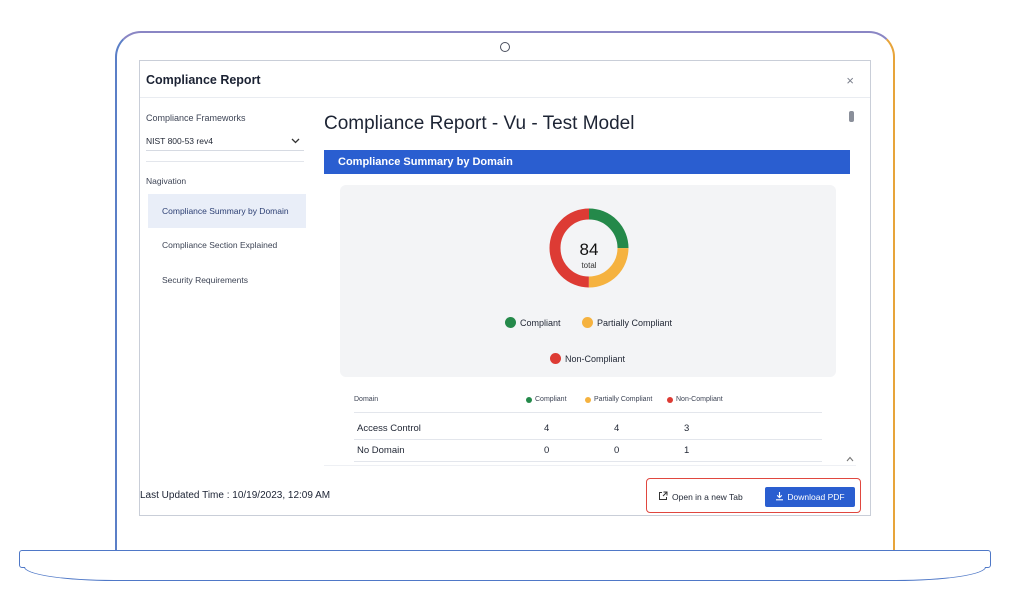 This screenshot has width=1024, height=599. Describe the element at coordinates (587, 162) in the screenshot. I see `section-header: Compliance Summary by Domain` at that location.